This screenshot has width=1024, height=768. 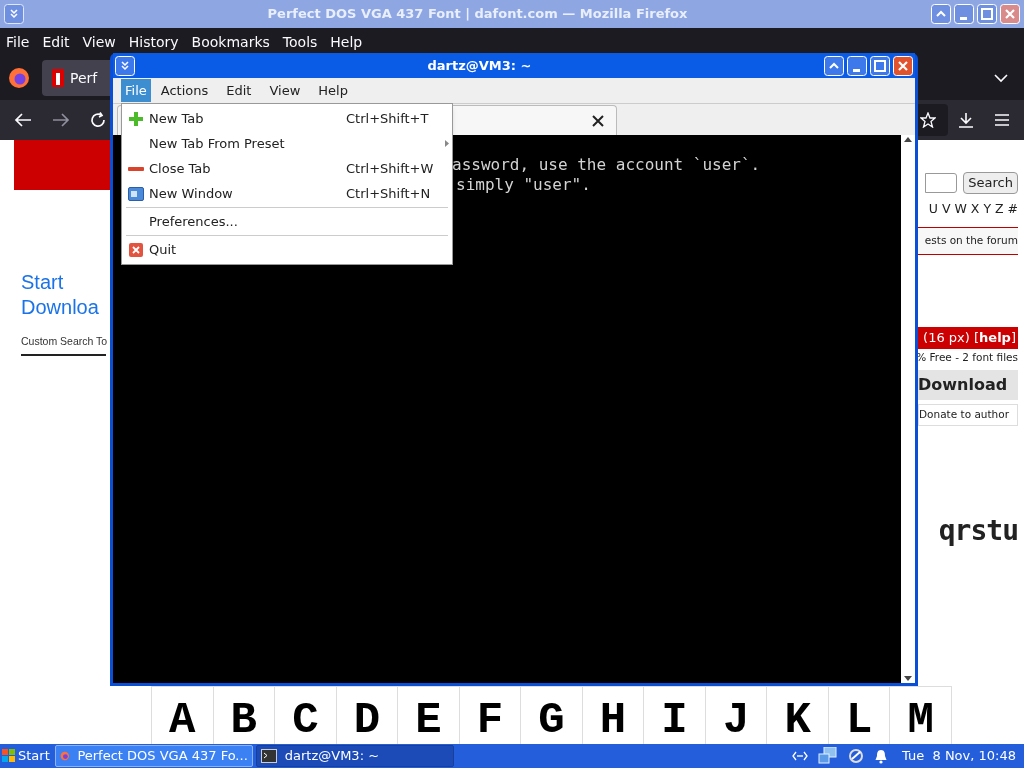 I want to click on search-field, so click(x=941, y=183).